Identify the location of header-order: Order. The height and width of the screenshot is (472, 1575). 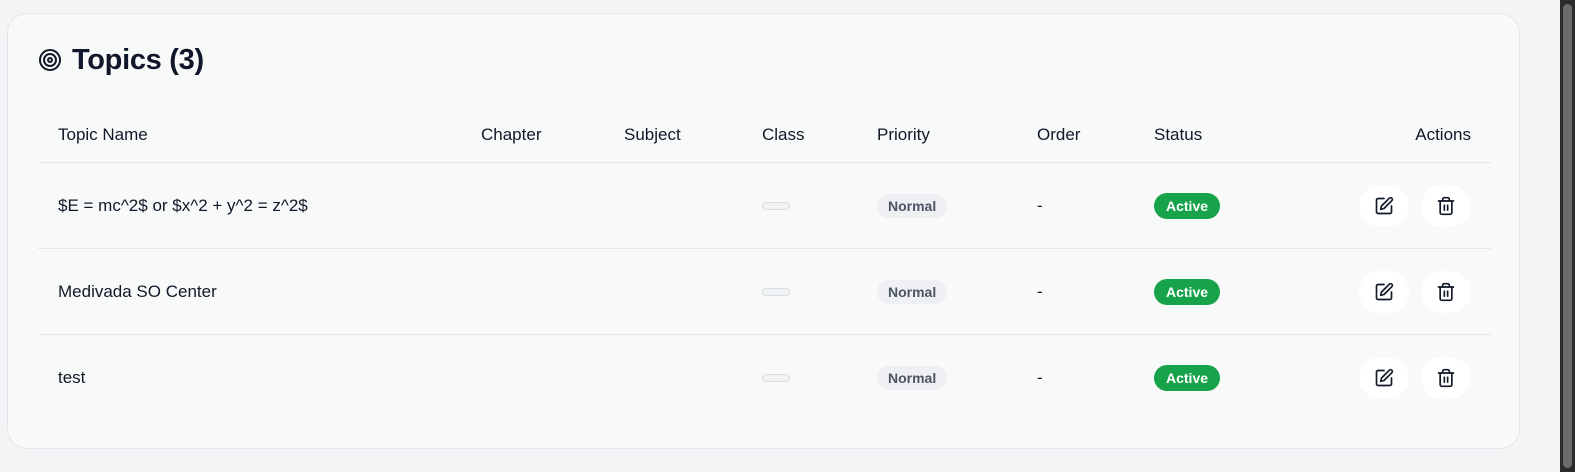
(1059, 134).